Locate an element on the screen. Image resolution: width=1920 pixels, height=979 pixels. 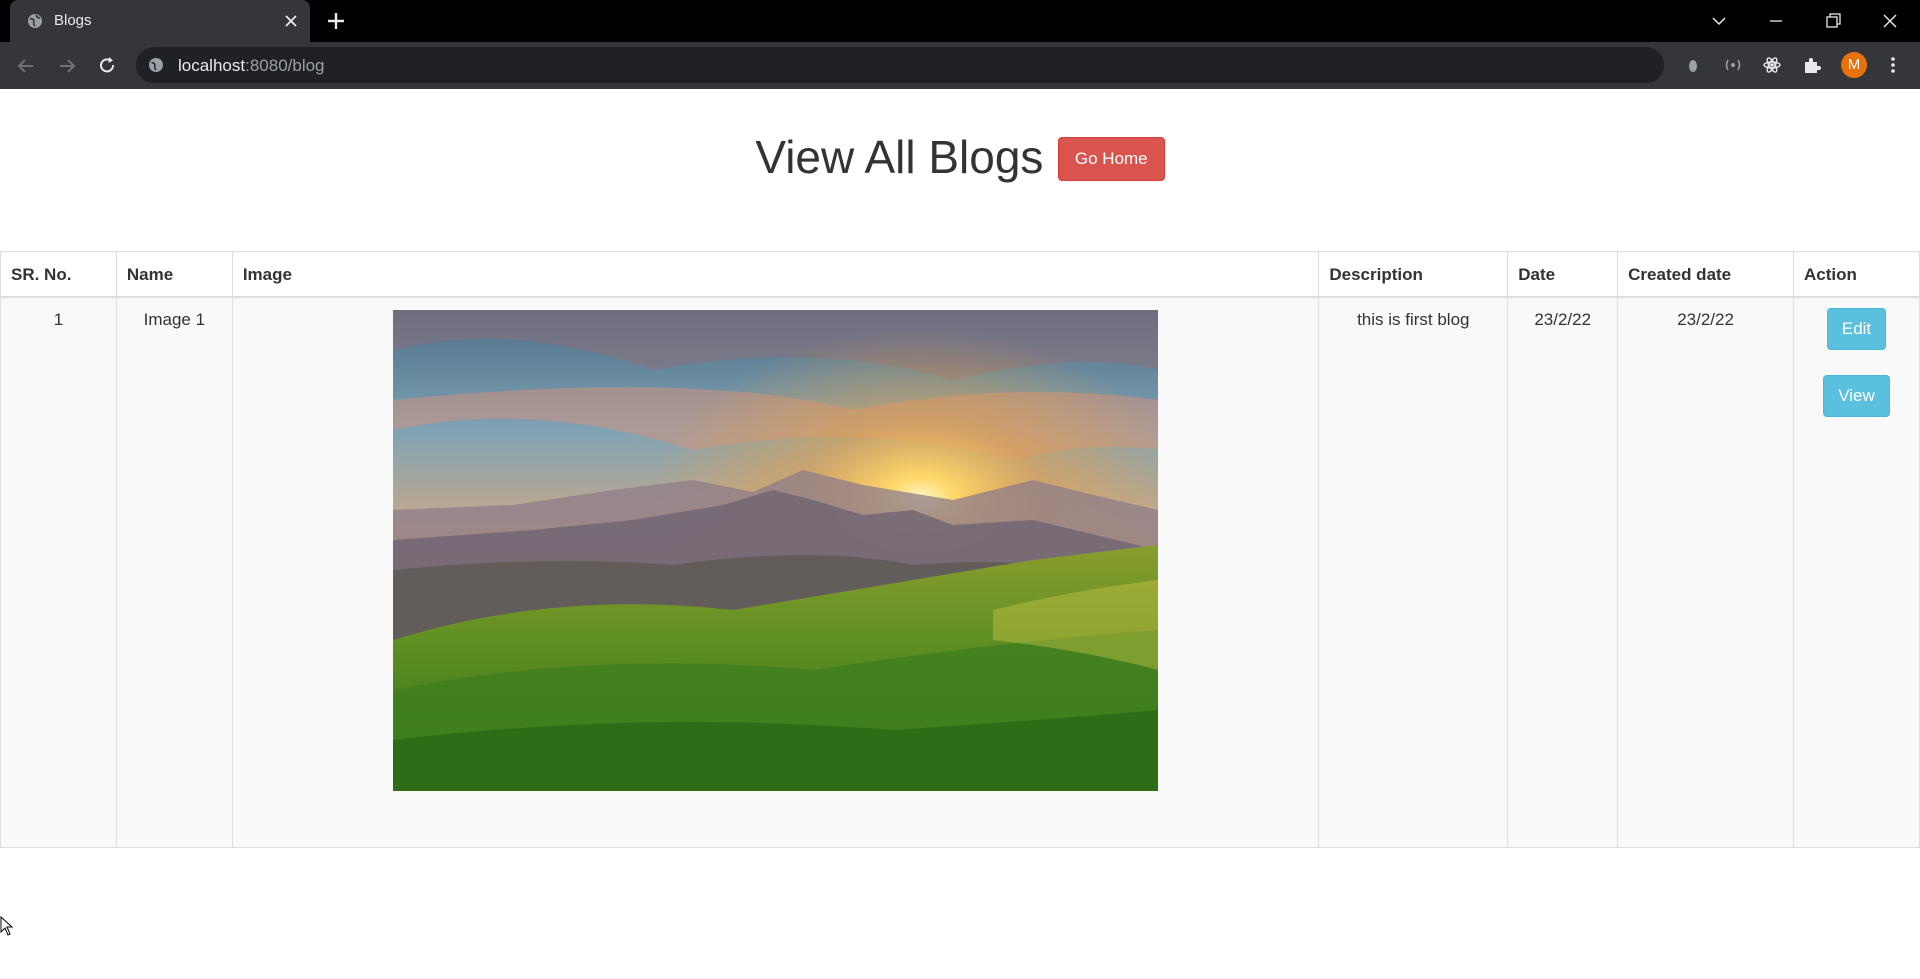
forward-icon is located at coordinates (67, 66).